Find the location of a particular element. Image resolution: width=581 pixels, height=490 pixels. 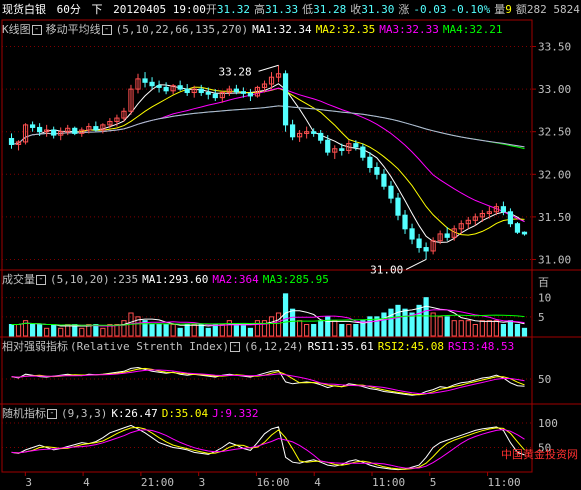

kdj-j-value: J:9.332 is located at coordinates (235, 413).